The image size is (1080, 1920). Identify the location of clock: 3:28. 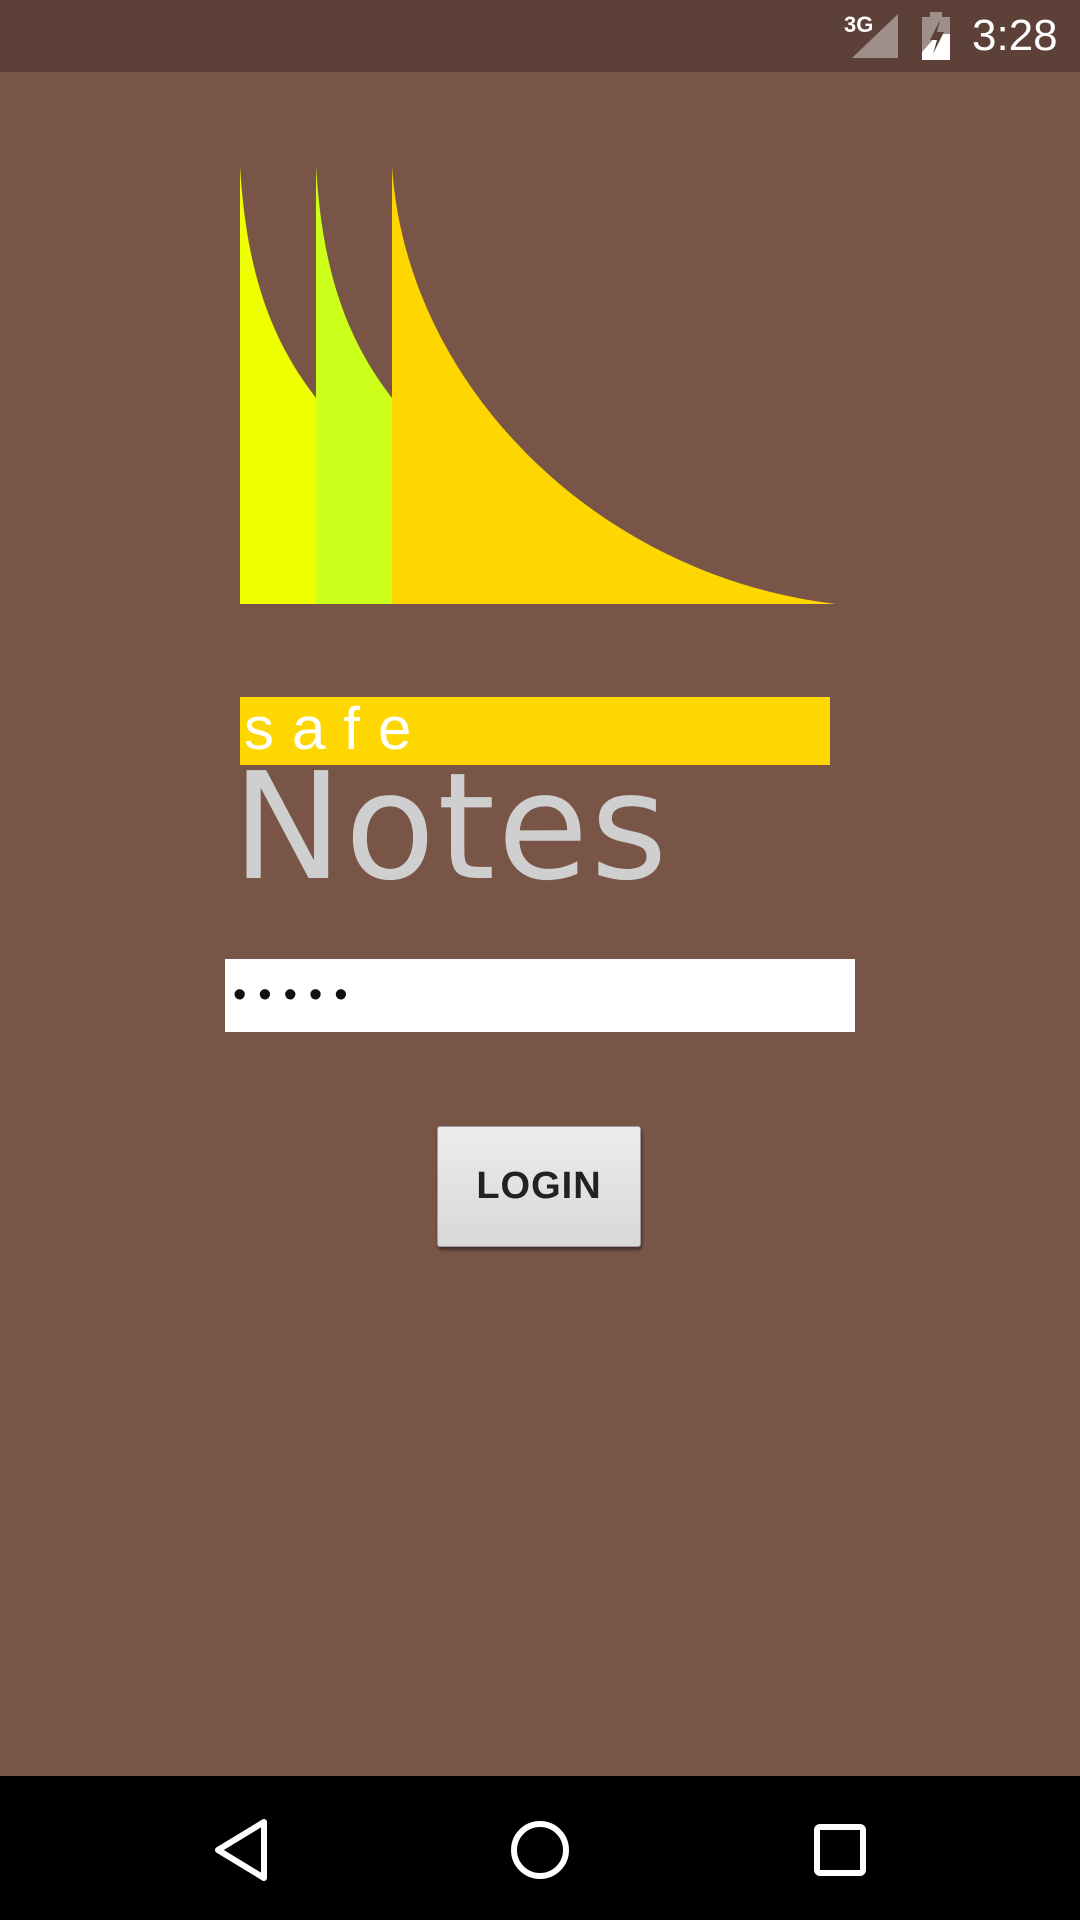
(1015, 35).